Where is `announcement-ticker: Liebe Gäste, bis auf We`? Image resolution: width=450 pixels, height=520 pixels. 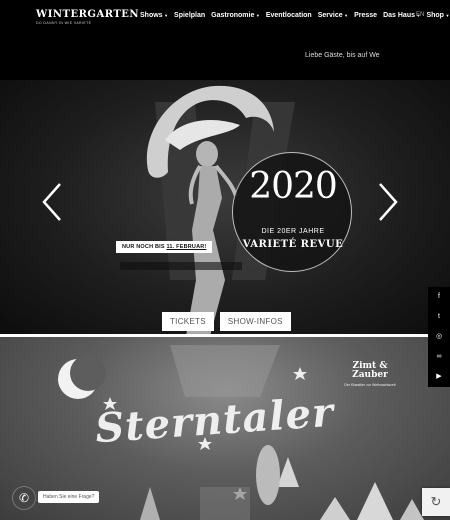 announcement-ticker: Liebe Gäste, bis auf We is located at coordinates (225, 58).